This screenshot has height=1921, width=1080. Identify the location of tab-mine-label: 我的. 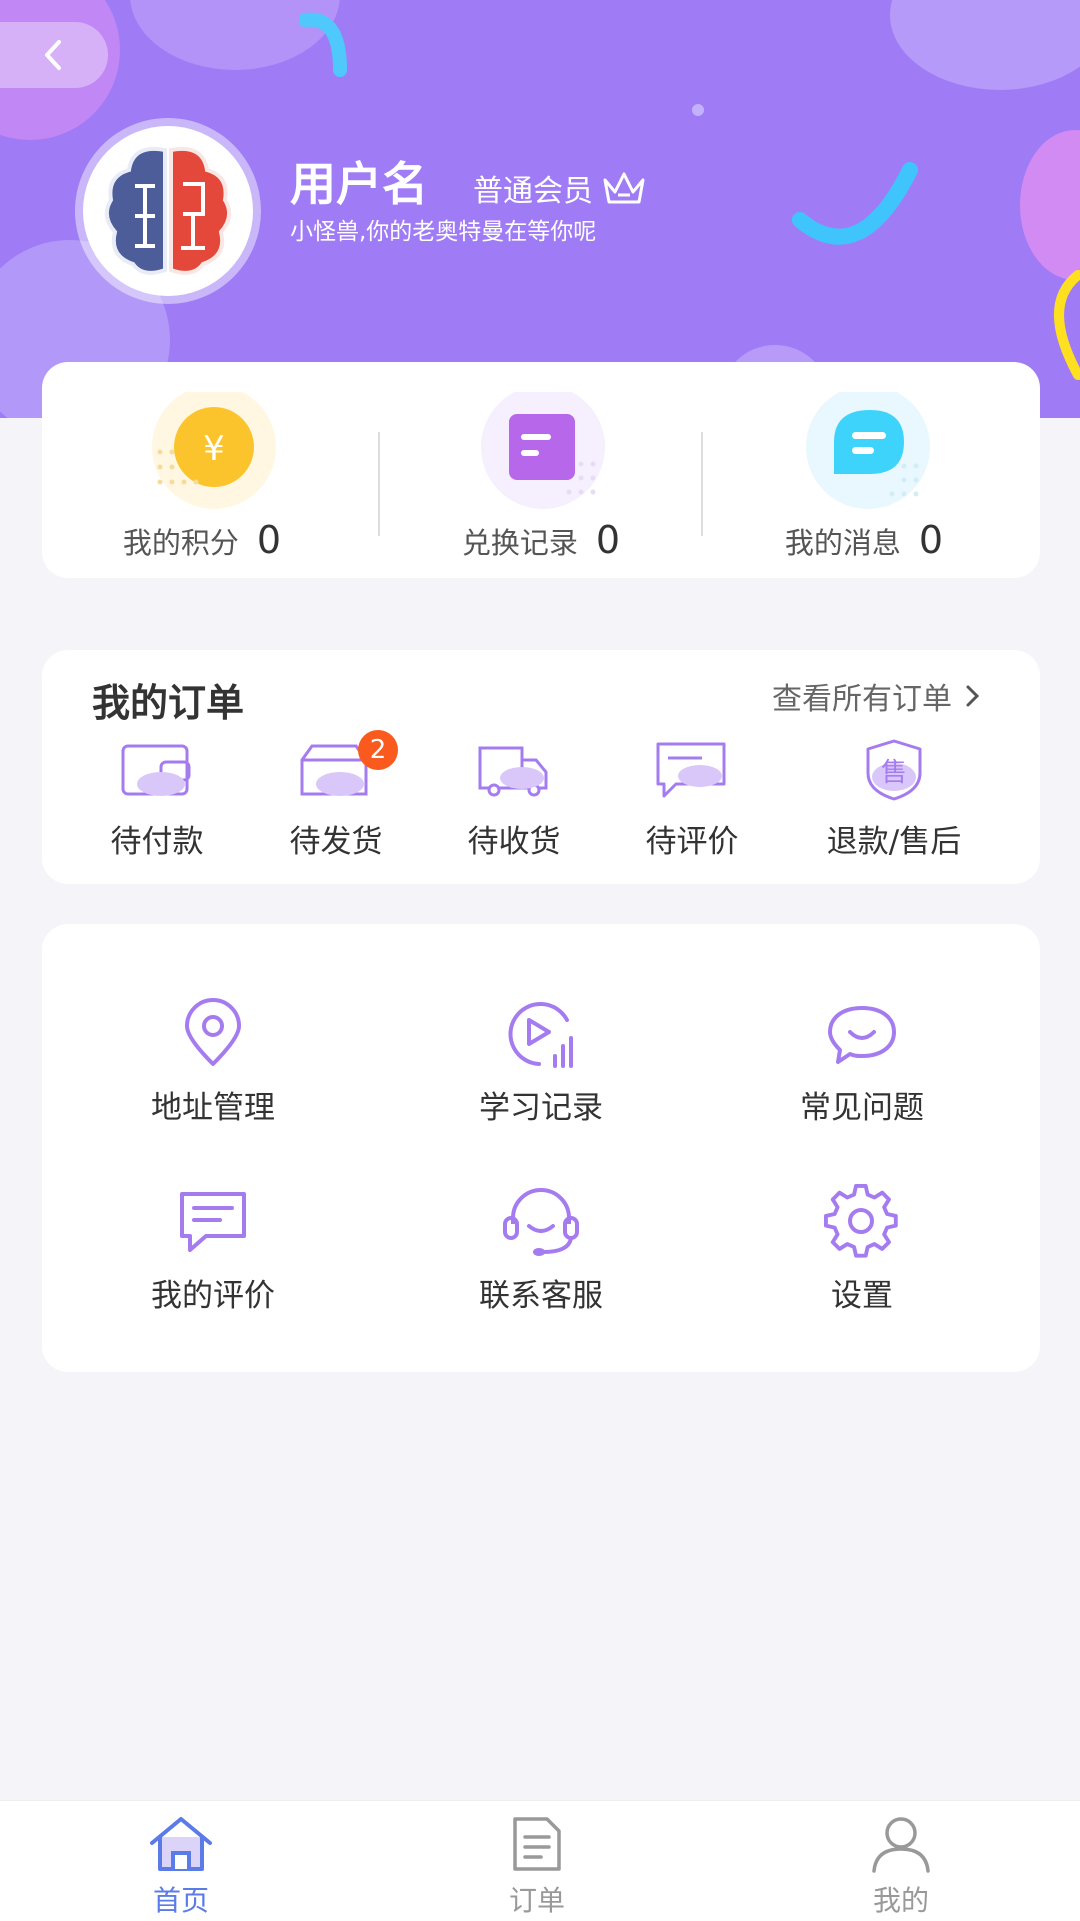
(900, 1900).